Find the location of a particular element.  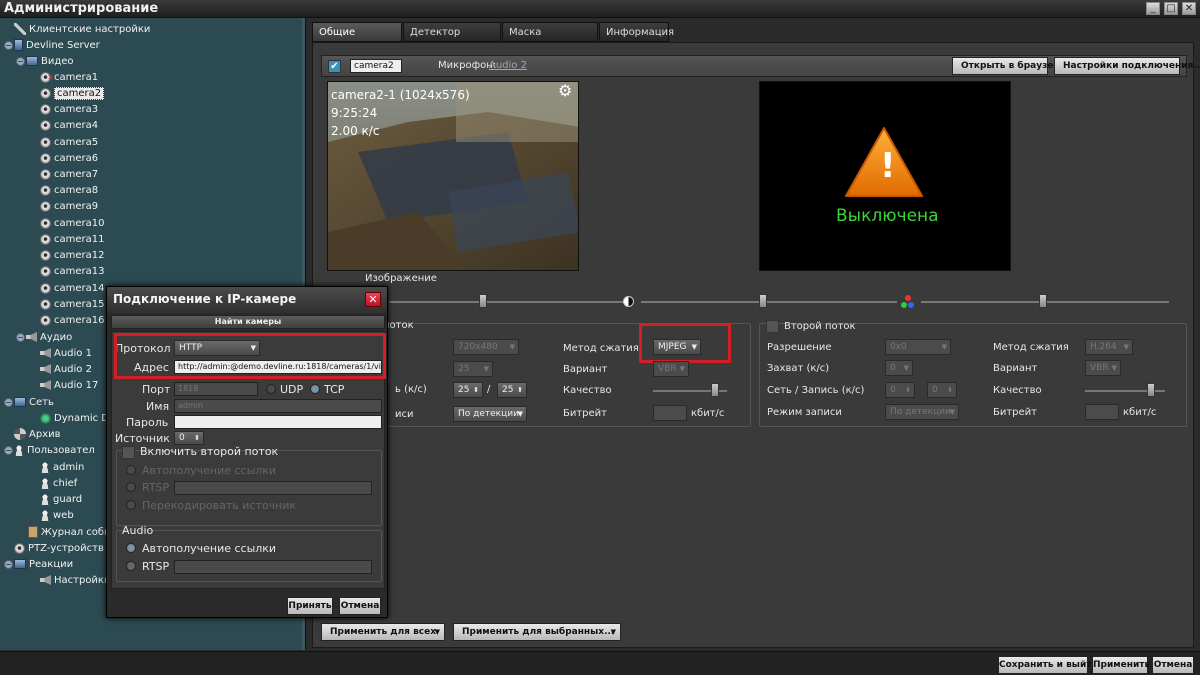

tree-item-camera1: camera1 is located at coordinates (69, 78).